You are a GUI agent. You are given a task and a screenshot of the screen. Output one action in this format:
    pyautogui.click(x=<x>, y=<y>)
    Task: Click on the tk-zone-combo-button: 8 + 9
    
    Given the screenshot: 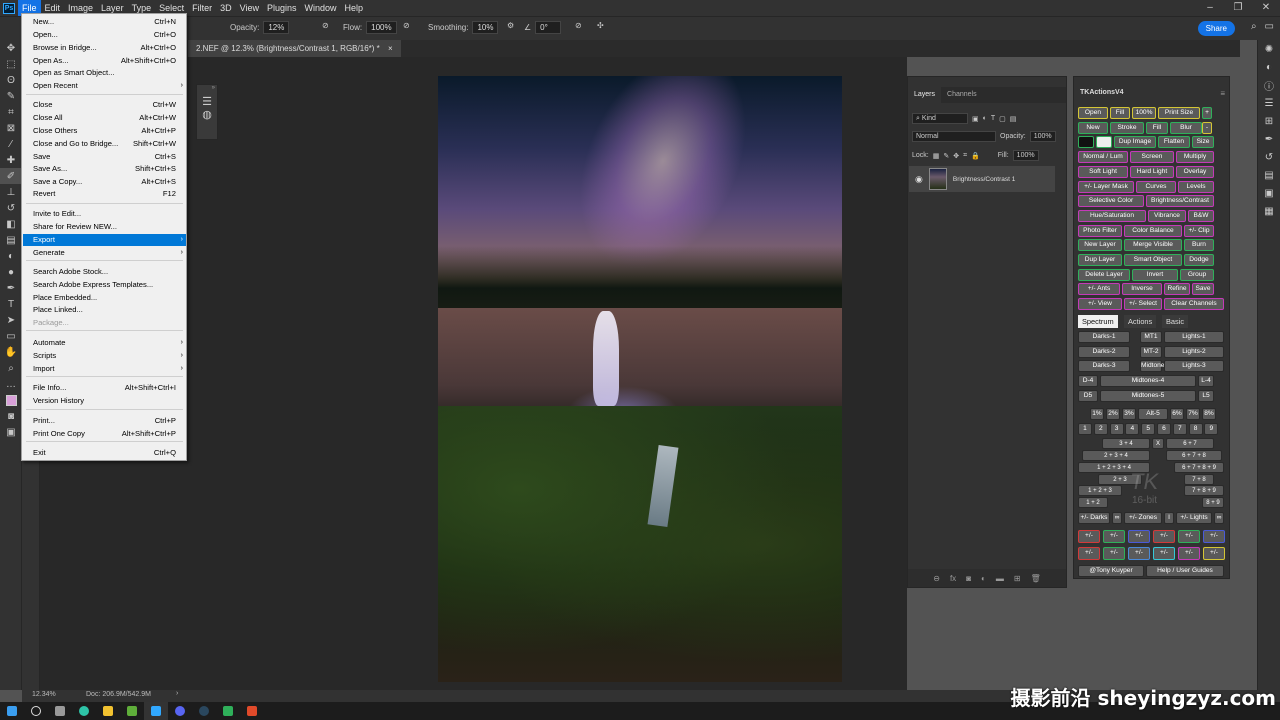 What is the action you would take?
    pyautogui.click(x=1213, y=502)
    